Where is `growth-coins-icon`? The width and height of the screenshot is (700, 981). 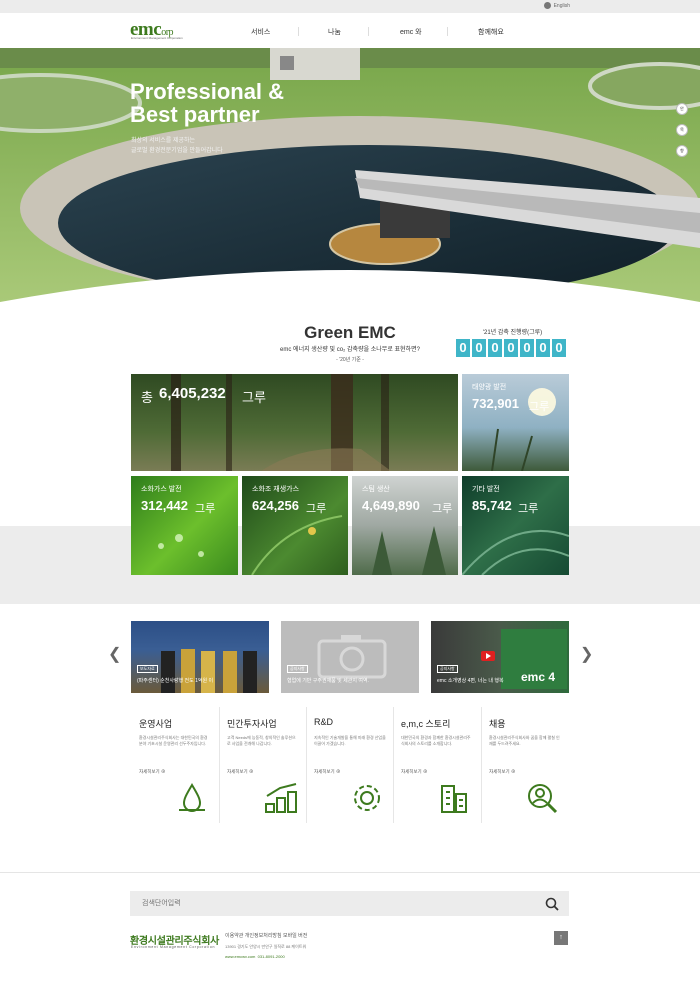 growth-coins-icon is located at coordinates (281, 798).